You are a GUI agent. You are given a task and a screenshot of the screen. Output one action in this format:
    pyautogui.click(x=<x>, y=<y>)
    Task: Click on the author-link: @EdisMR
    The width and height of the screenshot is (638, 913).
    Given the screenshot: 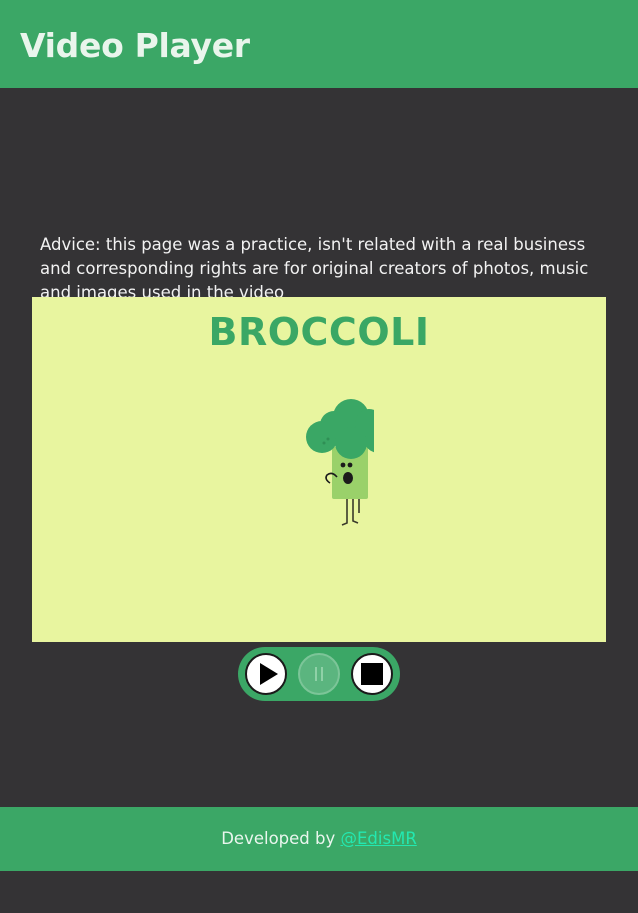 What is the action you would take?
    pyautogui.click(x=379, y=838)
    